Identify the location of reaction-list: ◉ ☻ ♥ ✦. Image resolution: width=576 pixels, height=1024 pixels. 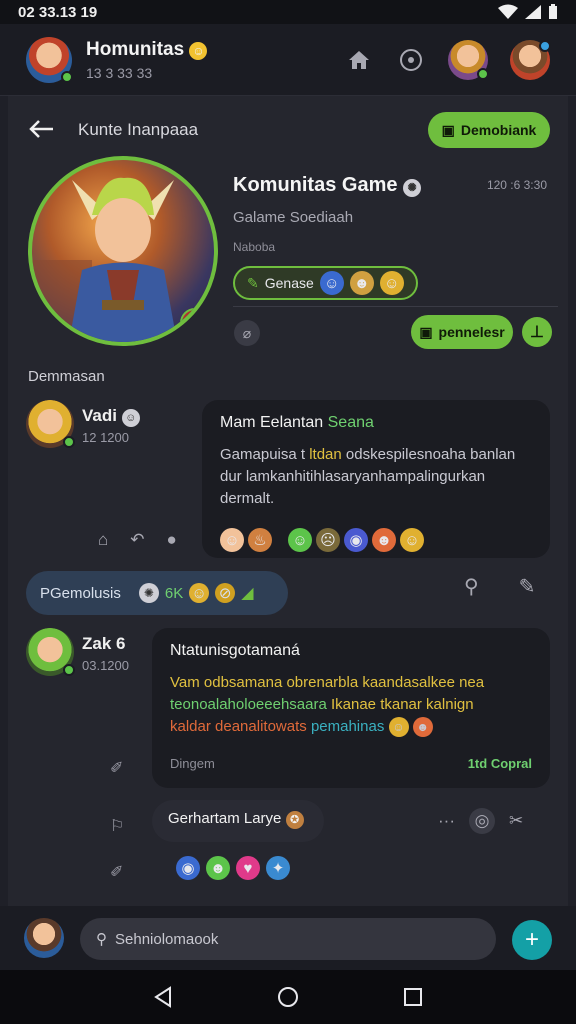
(233, 868).